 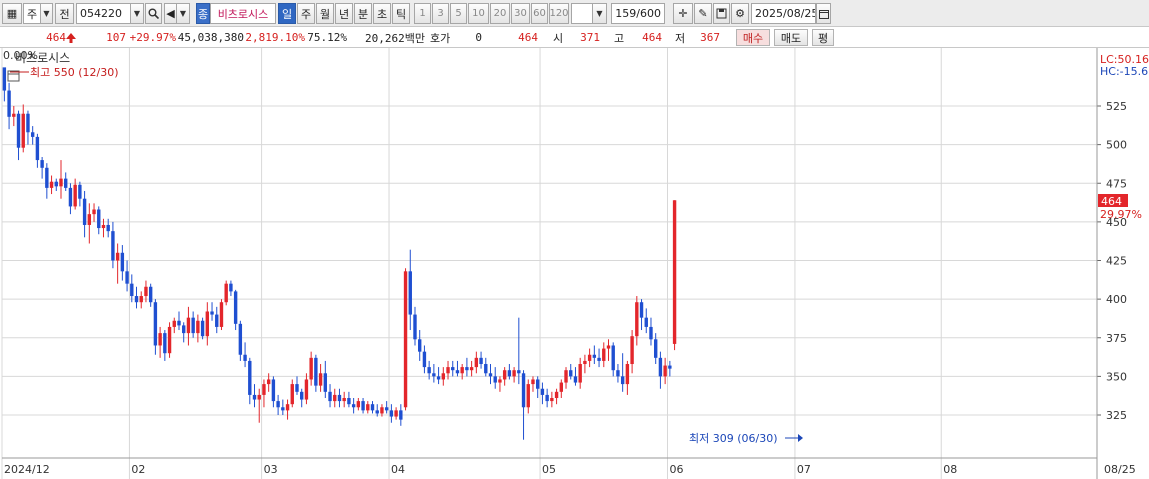 I want to click on y-tick-label: 525, so click(x=1116, y=106).